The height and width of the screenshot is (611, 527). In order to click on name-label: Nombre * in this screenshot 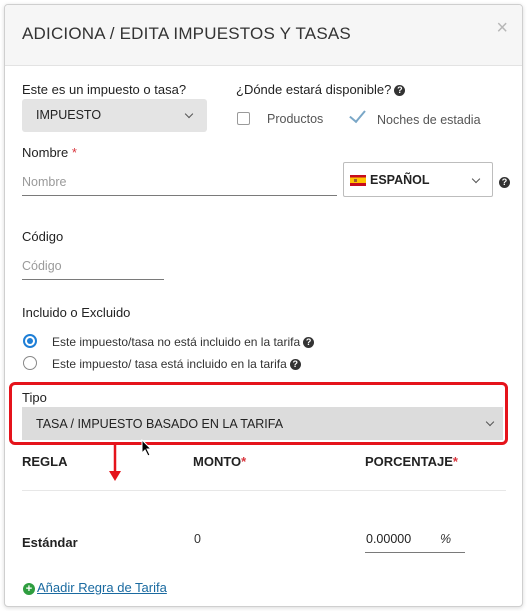, I will do `click(49, 152)`.